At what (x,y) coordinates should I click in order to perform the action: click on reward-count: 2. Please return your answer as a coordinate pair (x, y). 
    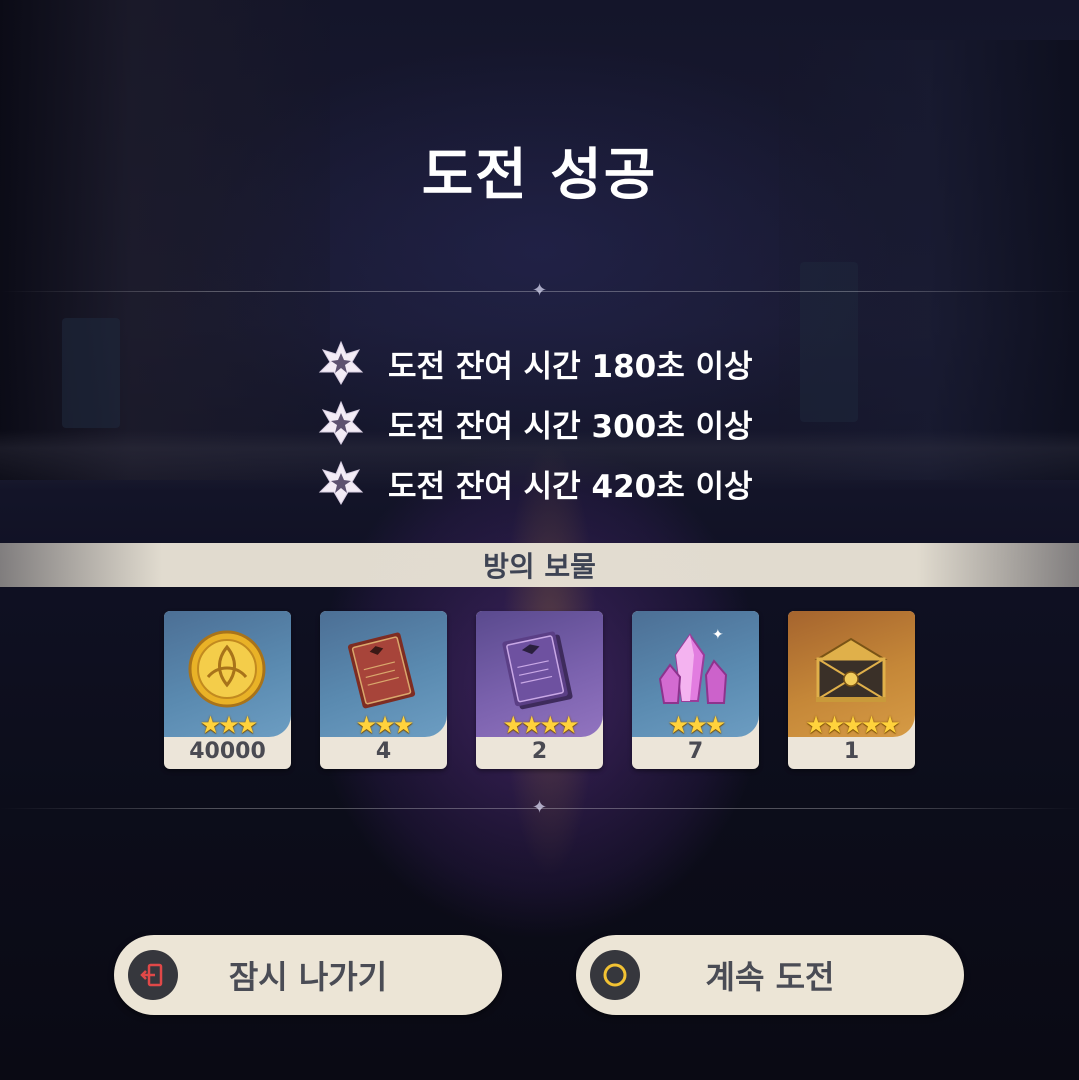
    Looking at the image, I should click on (539, 751).